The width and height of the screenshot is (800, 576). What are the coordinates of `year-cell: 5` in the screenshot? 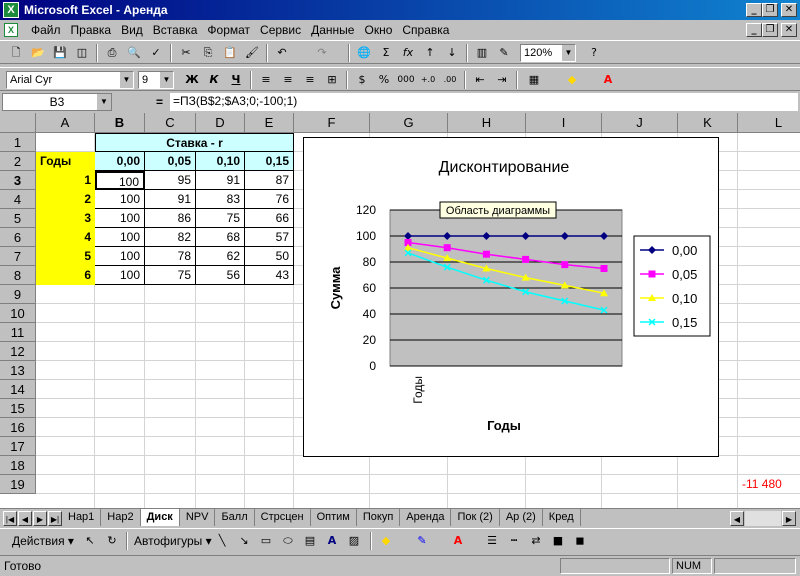 It's located at (65, 256).